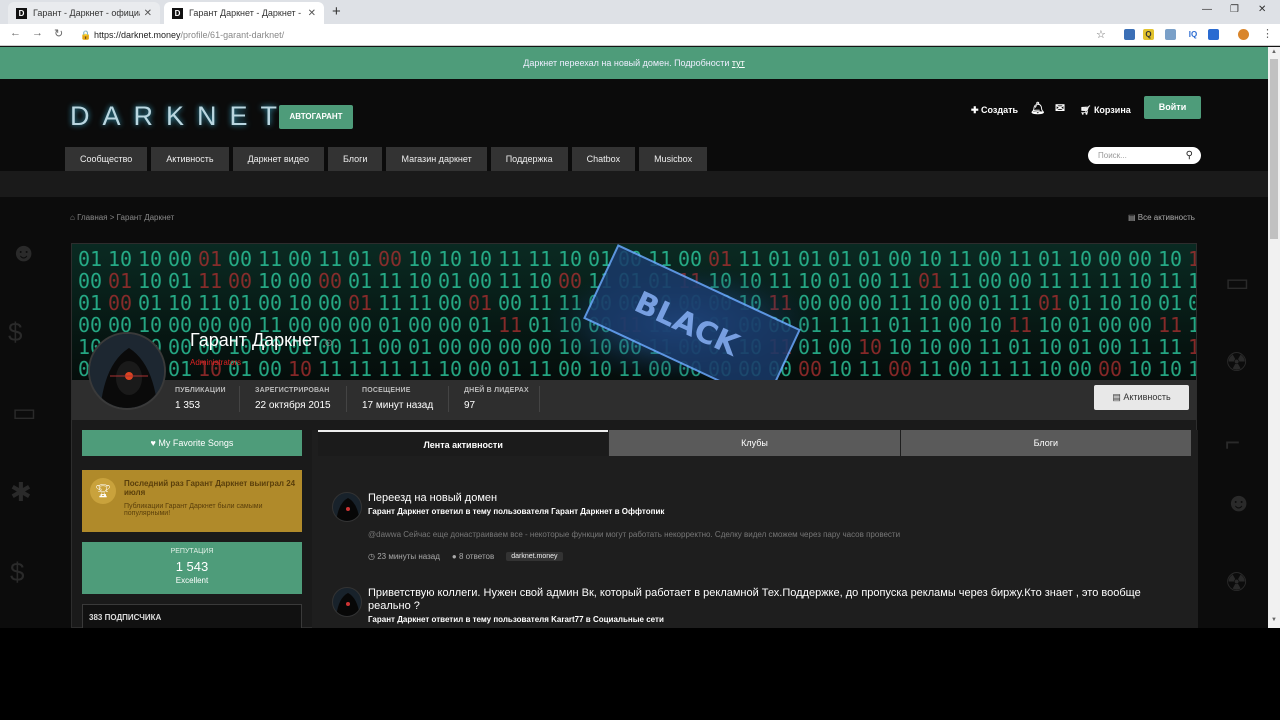 The image size is (1280, 720). Describe the element at coordinates (58, 33) in the screenshot. I see `reload-icon: ↻` at that location.